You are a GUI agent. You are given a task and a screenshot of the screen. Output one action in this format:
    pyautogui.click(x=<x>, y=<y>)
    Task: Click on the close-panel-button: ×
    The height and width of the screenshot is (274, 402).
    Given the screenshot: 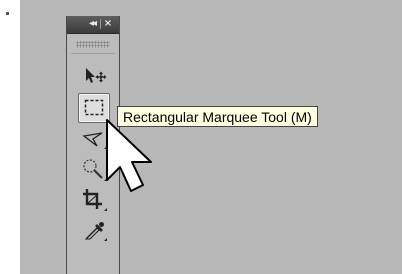 What is the action you would take?
    pyautogui.click(x=108, y=24)
    